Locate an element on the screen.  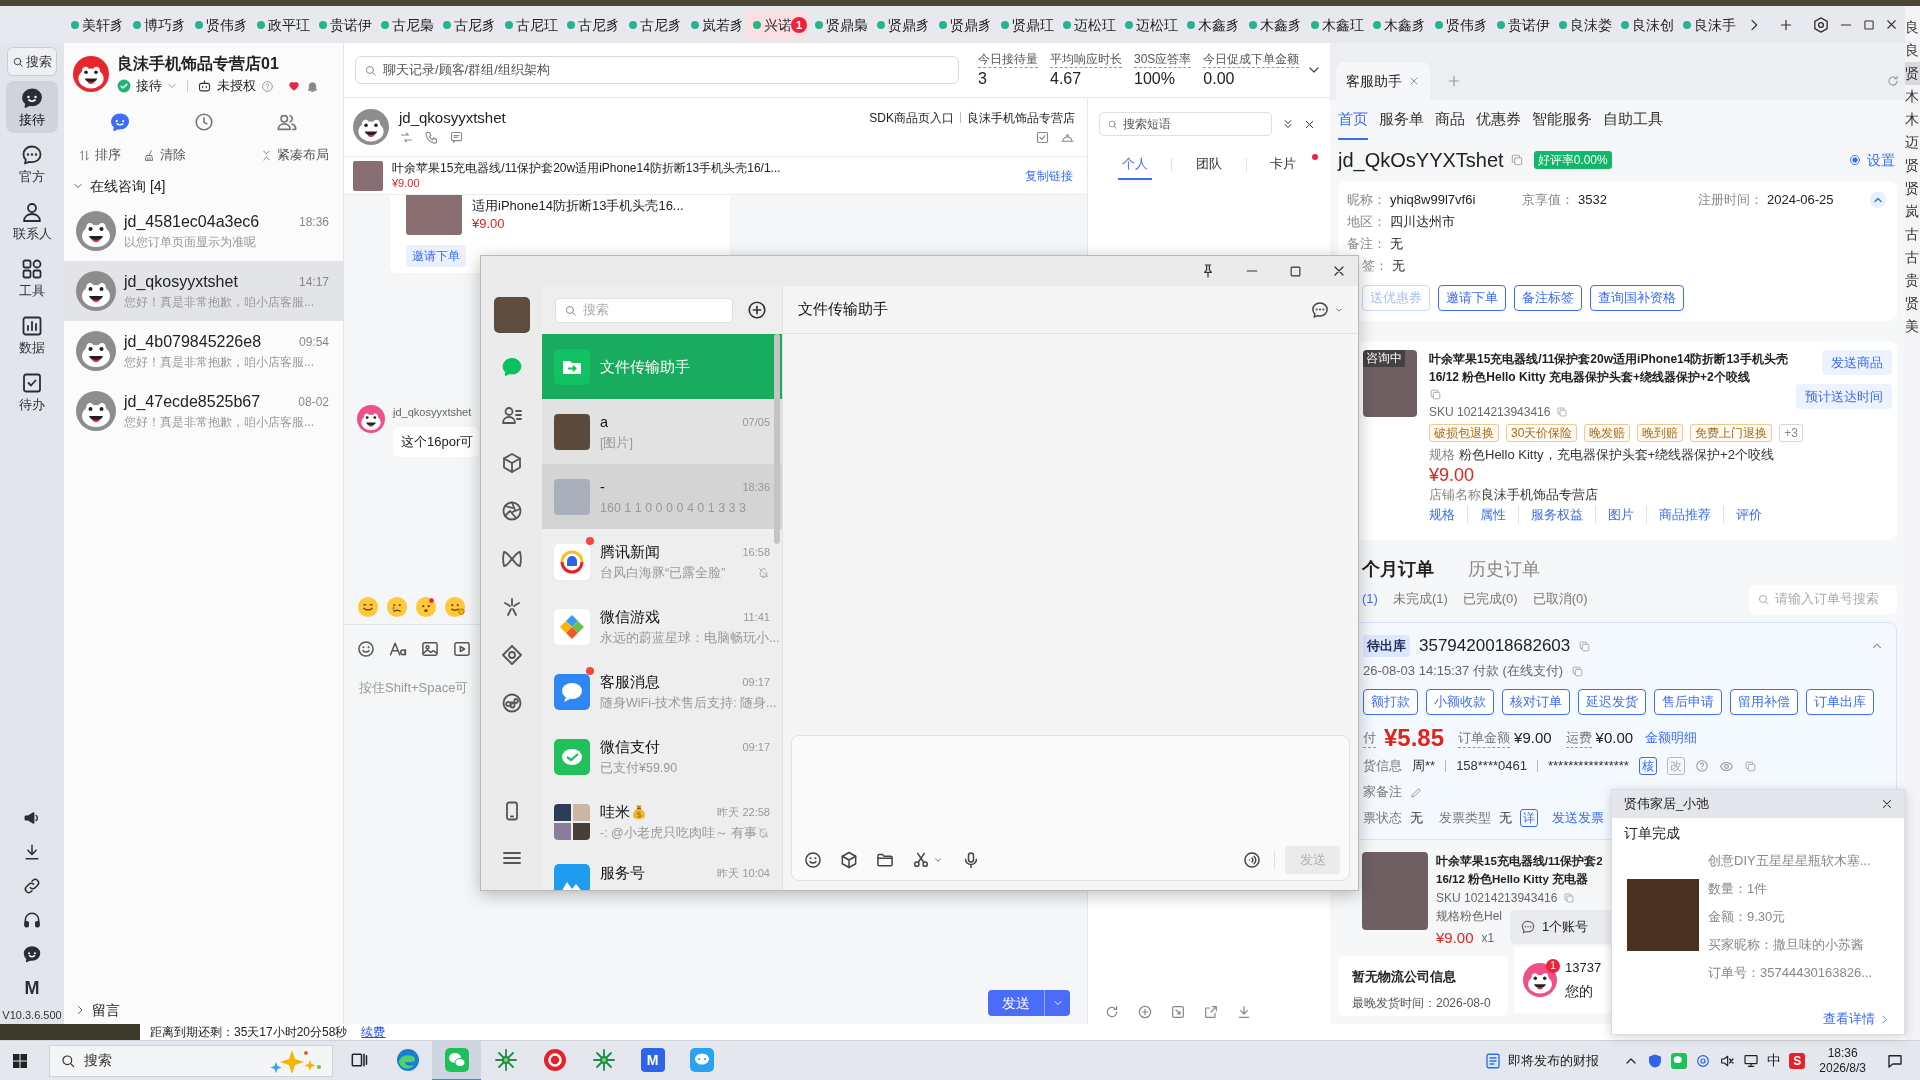
shop-tab: 木鑫豸 is located at coordinates (1211, 24).